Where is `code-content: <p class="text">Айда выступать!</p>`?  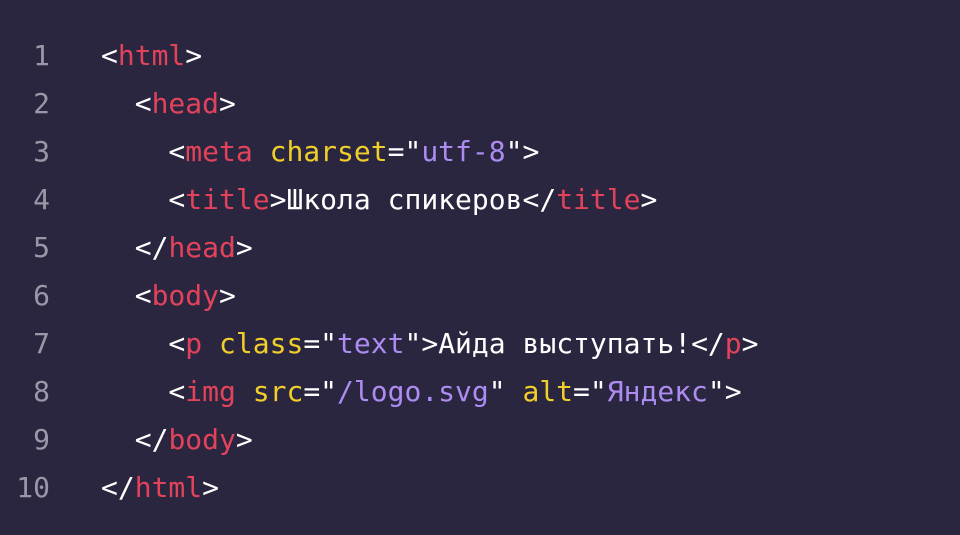
code-content: <p class="text">Айда выступать!</p> is located at coordinates (430, 344).